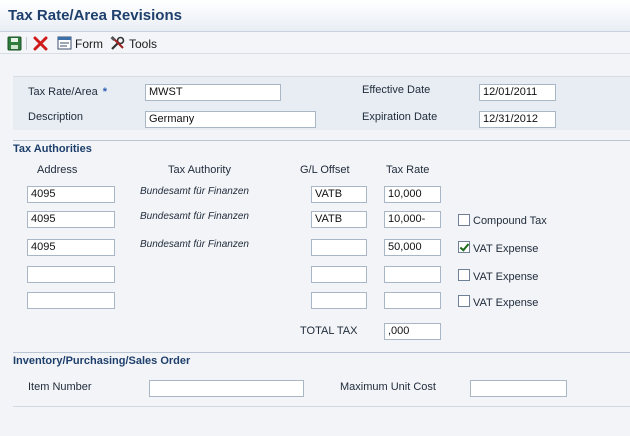 This screenshot has height=436, width=630. I want to click on tax-rate-area-label: Tax Rate/Area *, so click(67, 92).